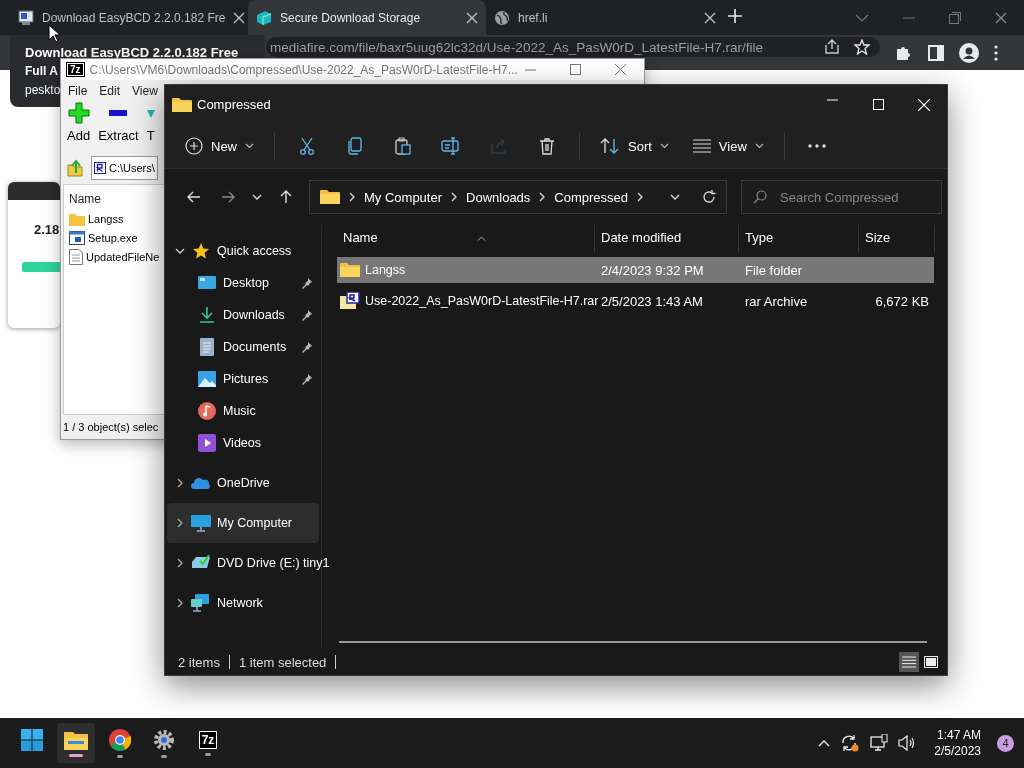  Describe the element at coordinates (118, 122) in the screenshot. I see `toolbar-button: Extract` at that location.